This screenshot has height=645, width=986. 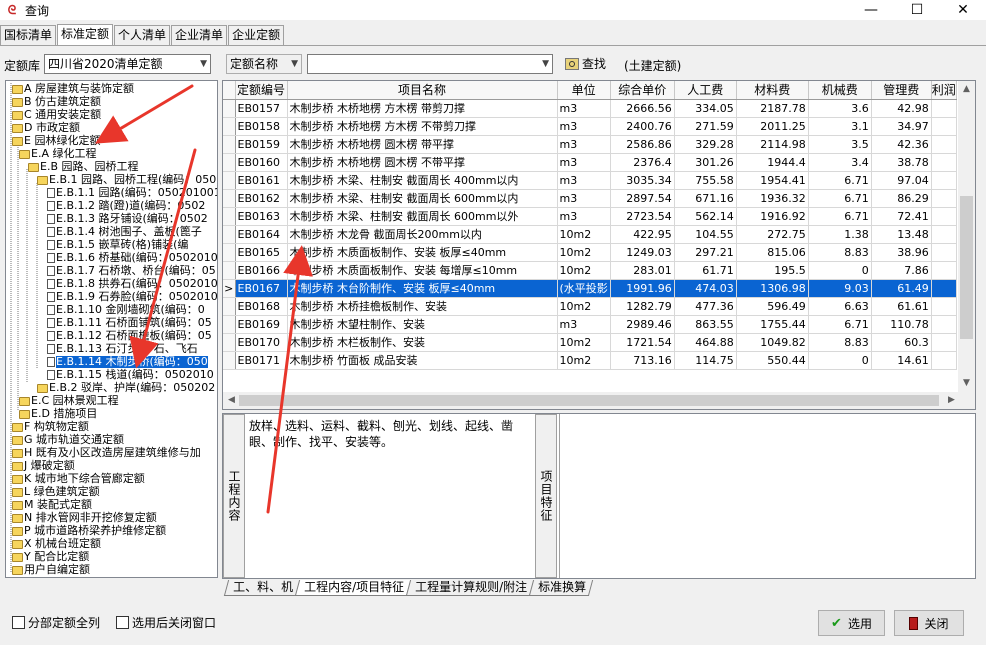 What do you see at coordinates (966, 383) in the screenshot?
I see `scroll-down-icon: ▼` at bounding box center [966, 383].